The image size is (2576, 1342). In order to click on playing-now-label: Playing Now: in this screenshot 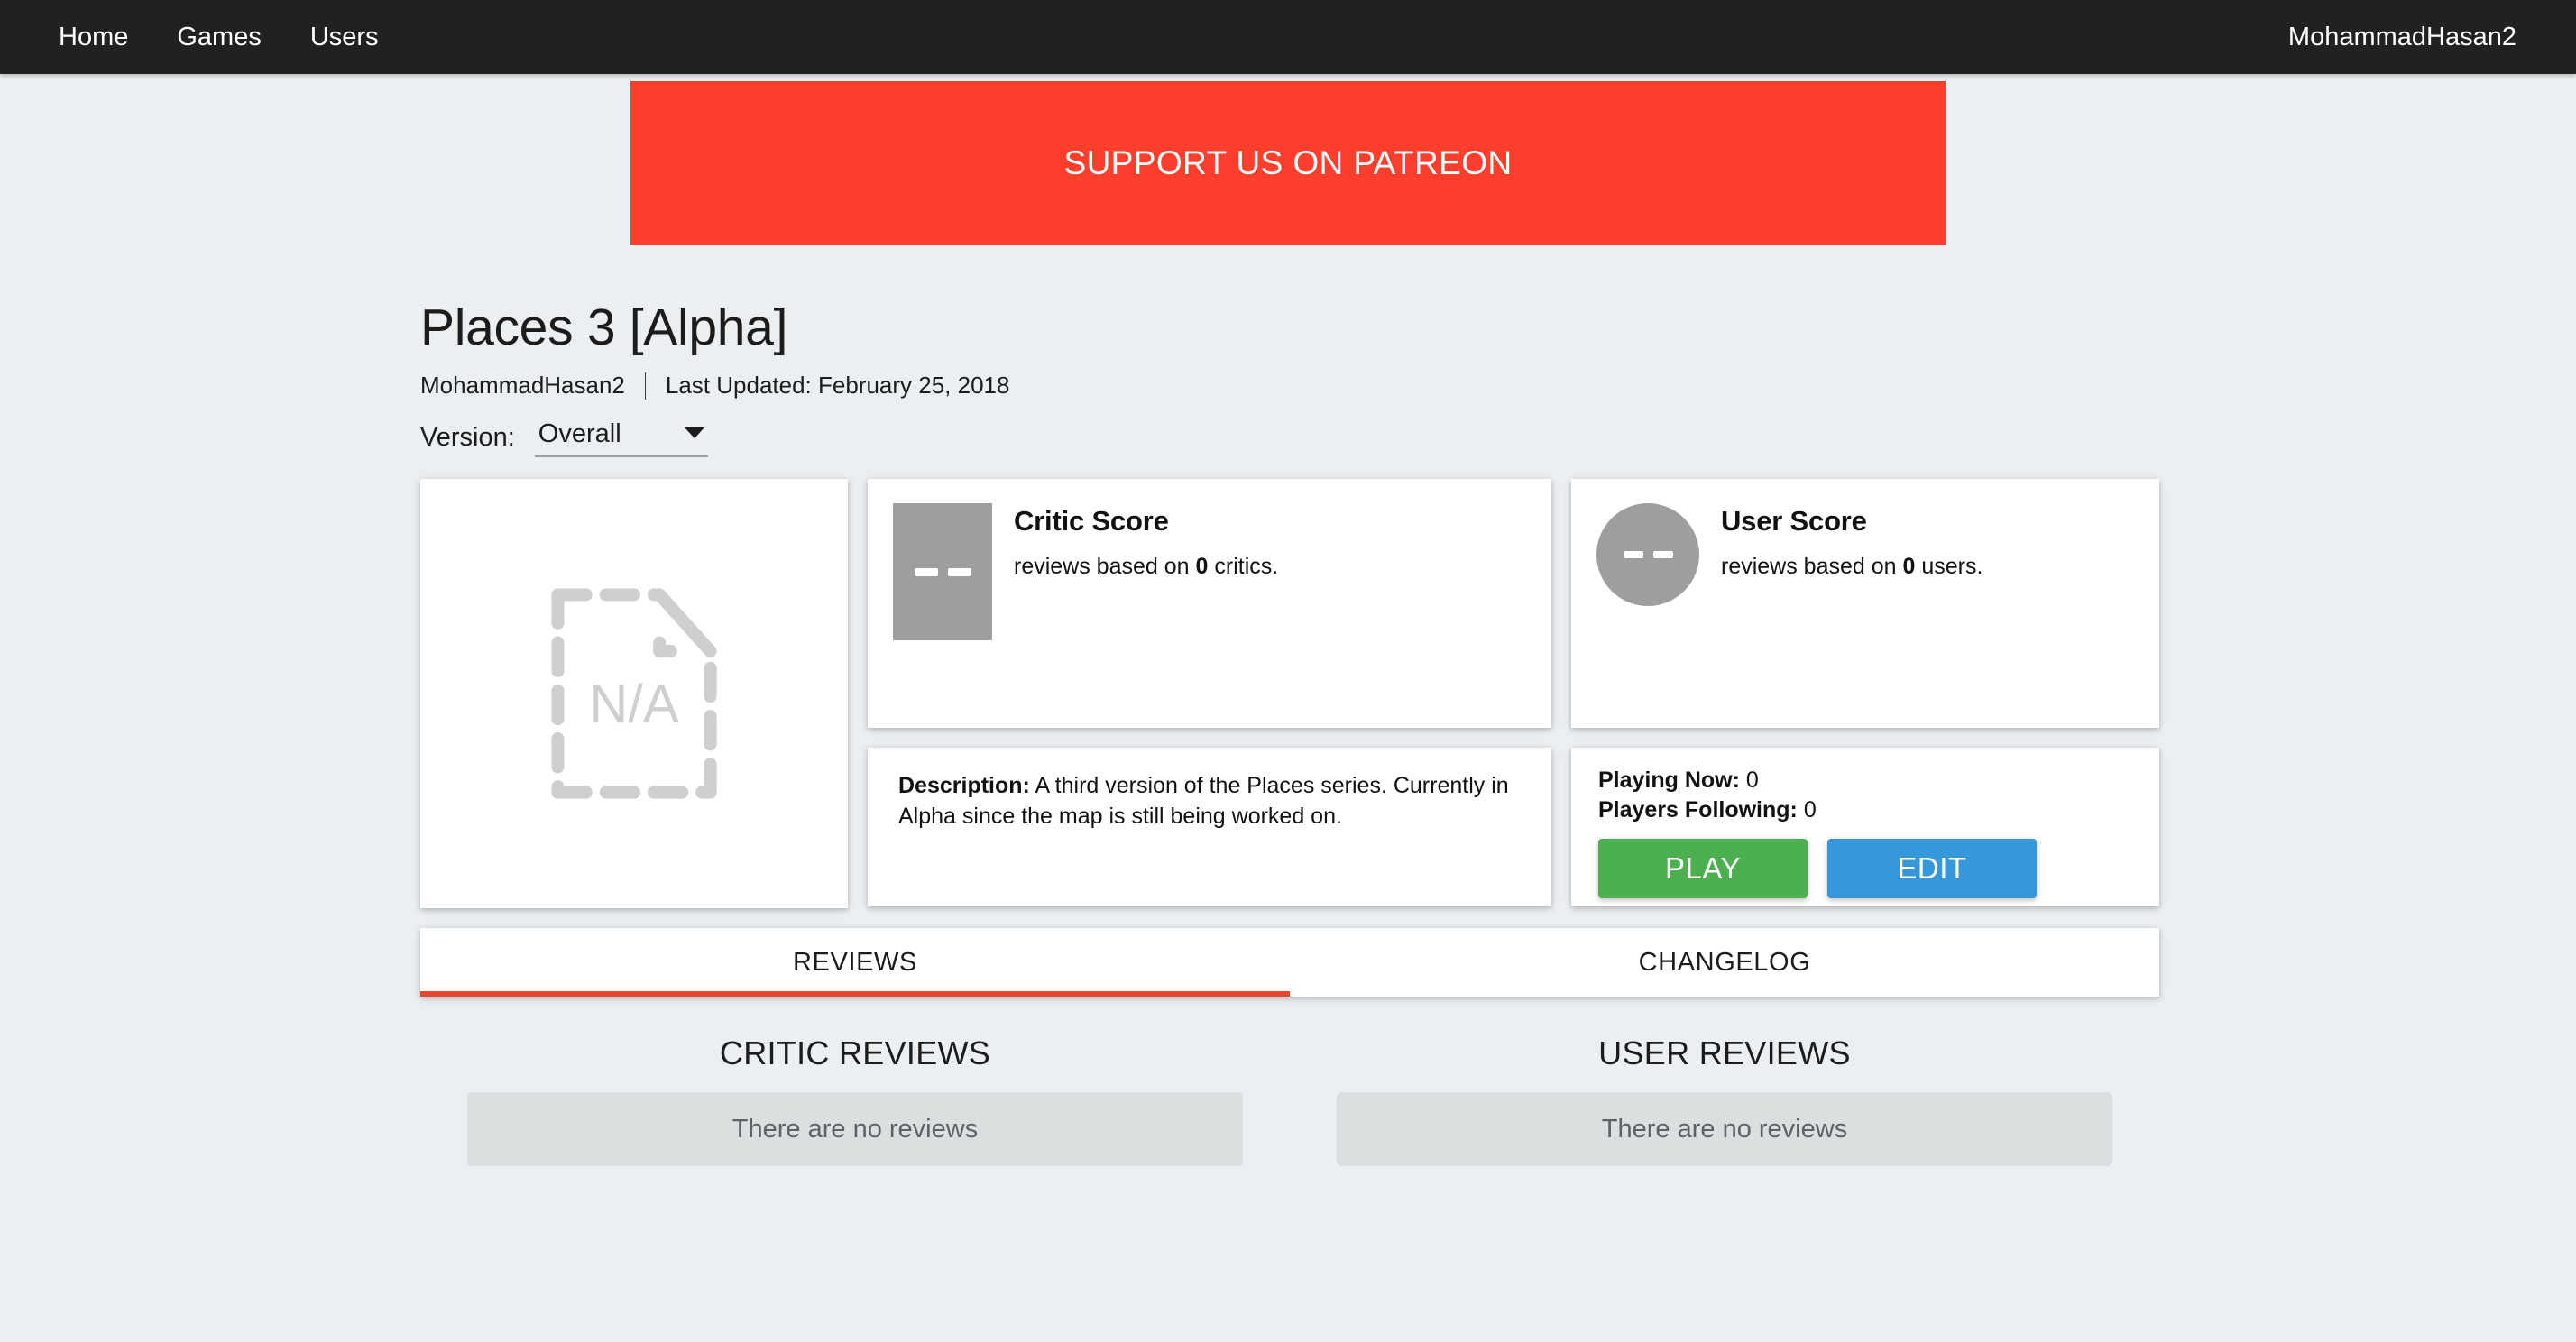, I will do `click(1669, 780)`.